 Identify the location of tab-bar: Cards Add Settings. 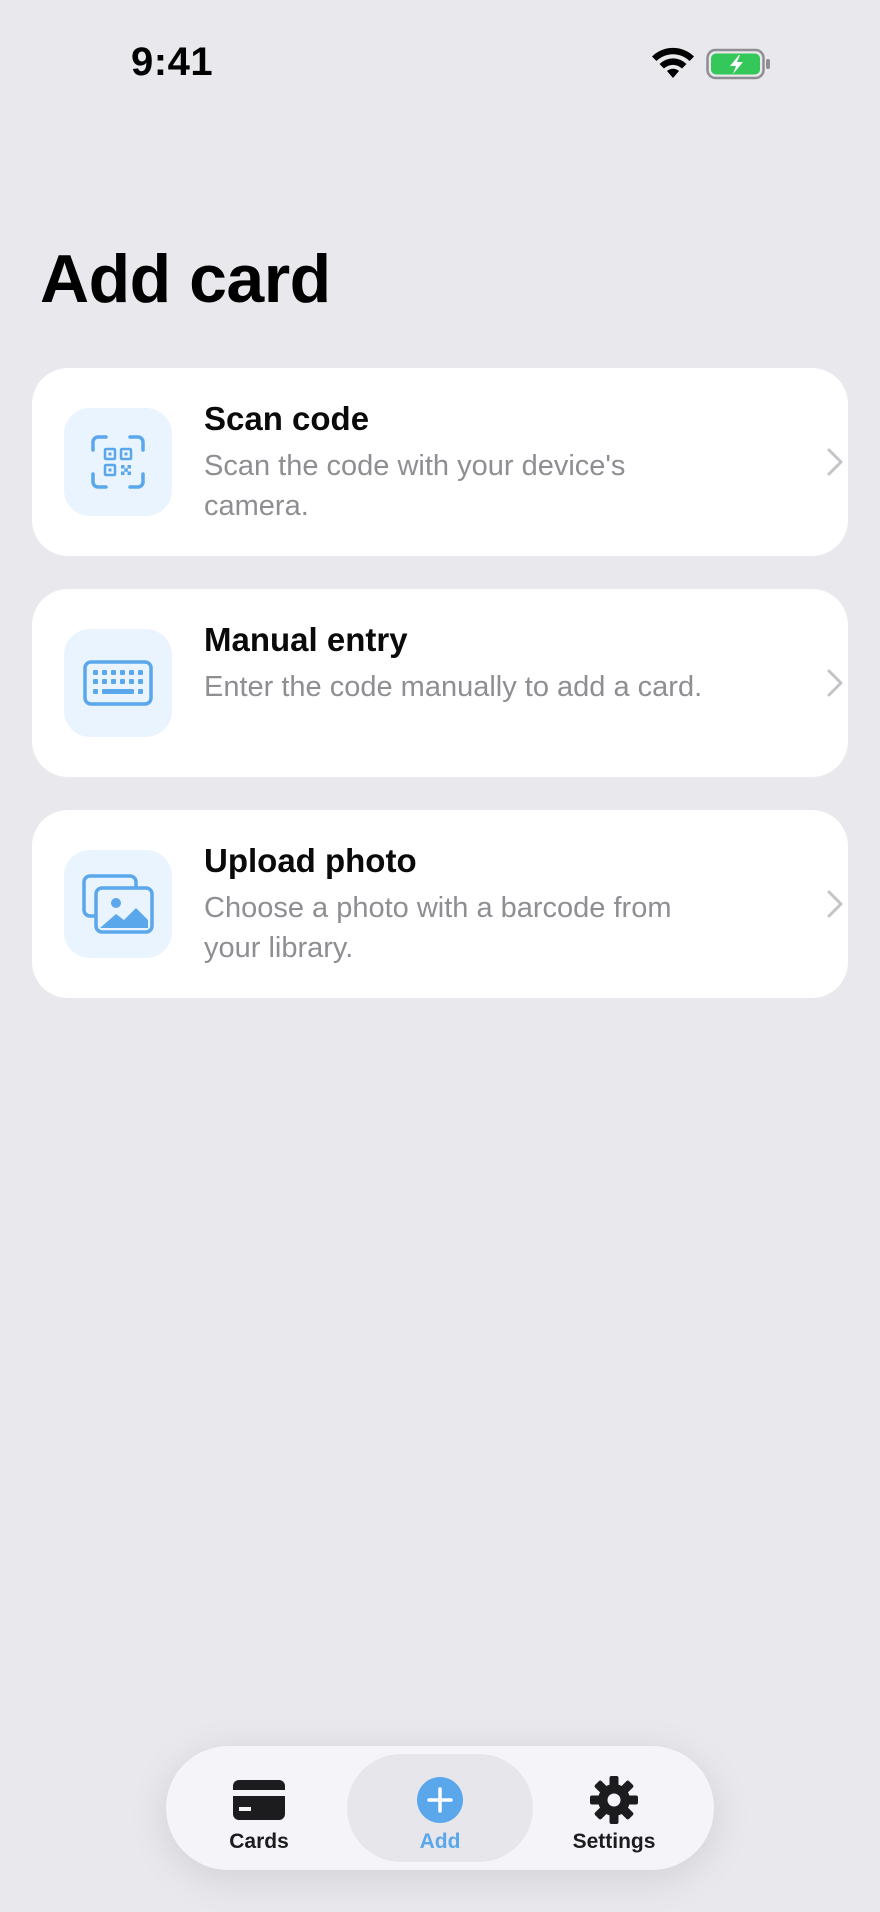
(440, 1808).